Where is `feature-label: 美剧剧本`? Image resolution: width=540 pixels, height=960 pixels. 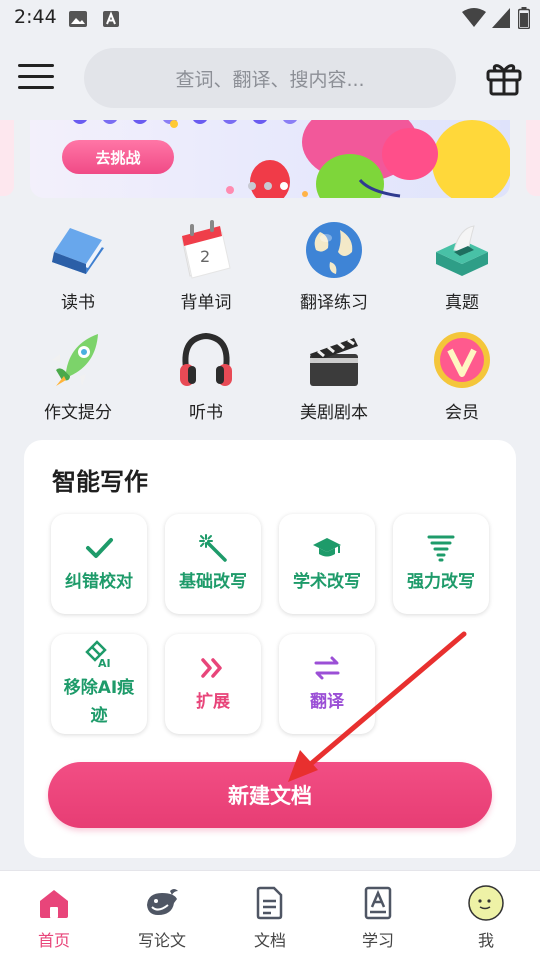
feature-label: 美剧剧本 is located at coordinates (334, 413).